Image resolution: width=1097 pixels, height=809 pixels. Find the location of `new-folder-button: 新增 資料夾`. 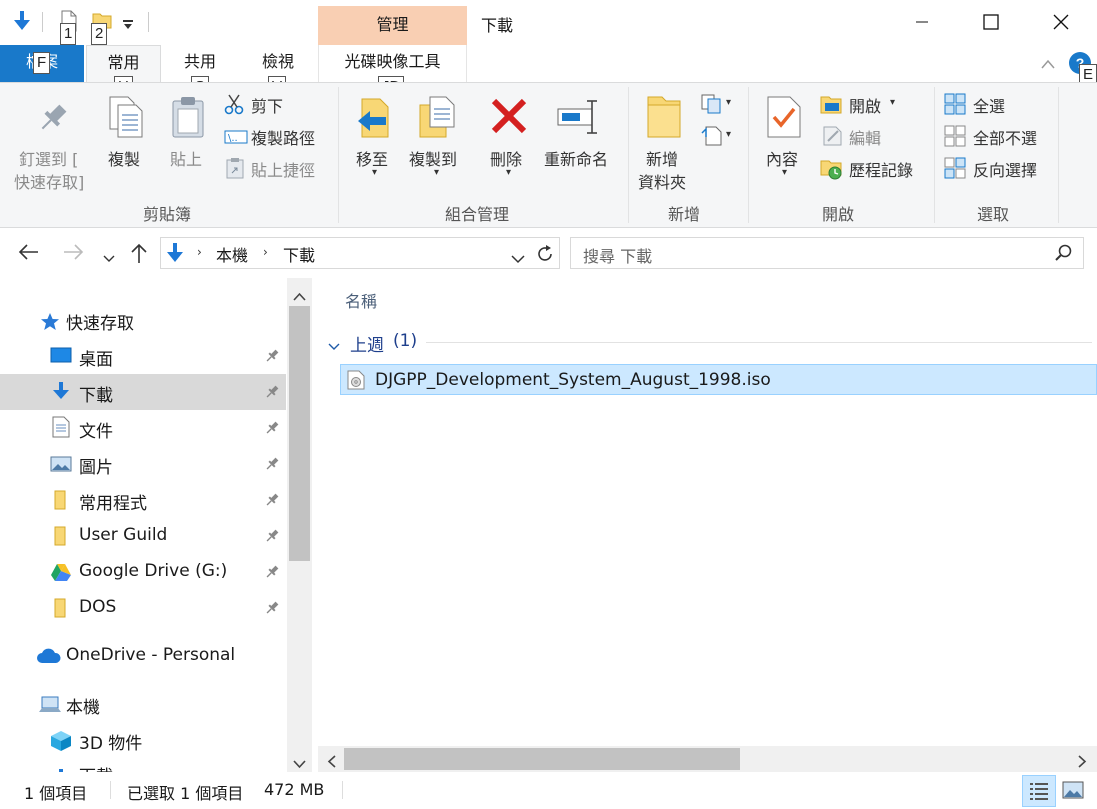

new-folder-button: 新增 資料夾 is located at coordinates (666, 139).